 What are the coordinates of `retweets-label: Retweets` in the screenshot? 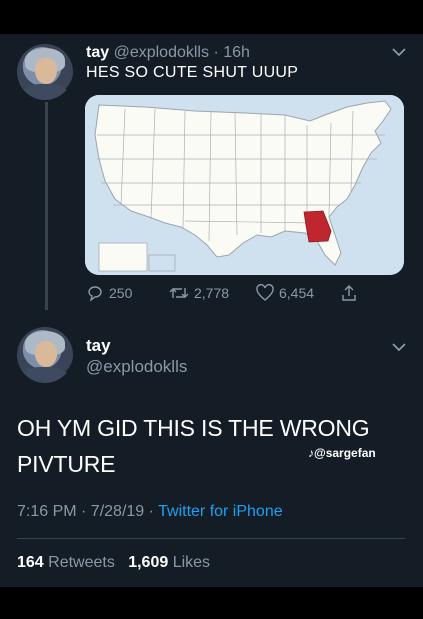 It's located at (81, 562).